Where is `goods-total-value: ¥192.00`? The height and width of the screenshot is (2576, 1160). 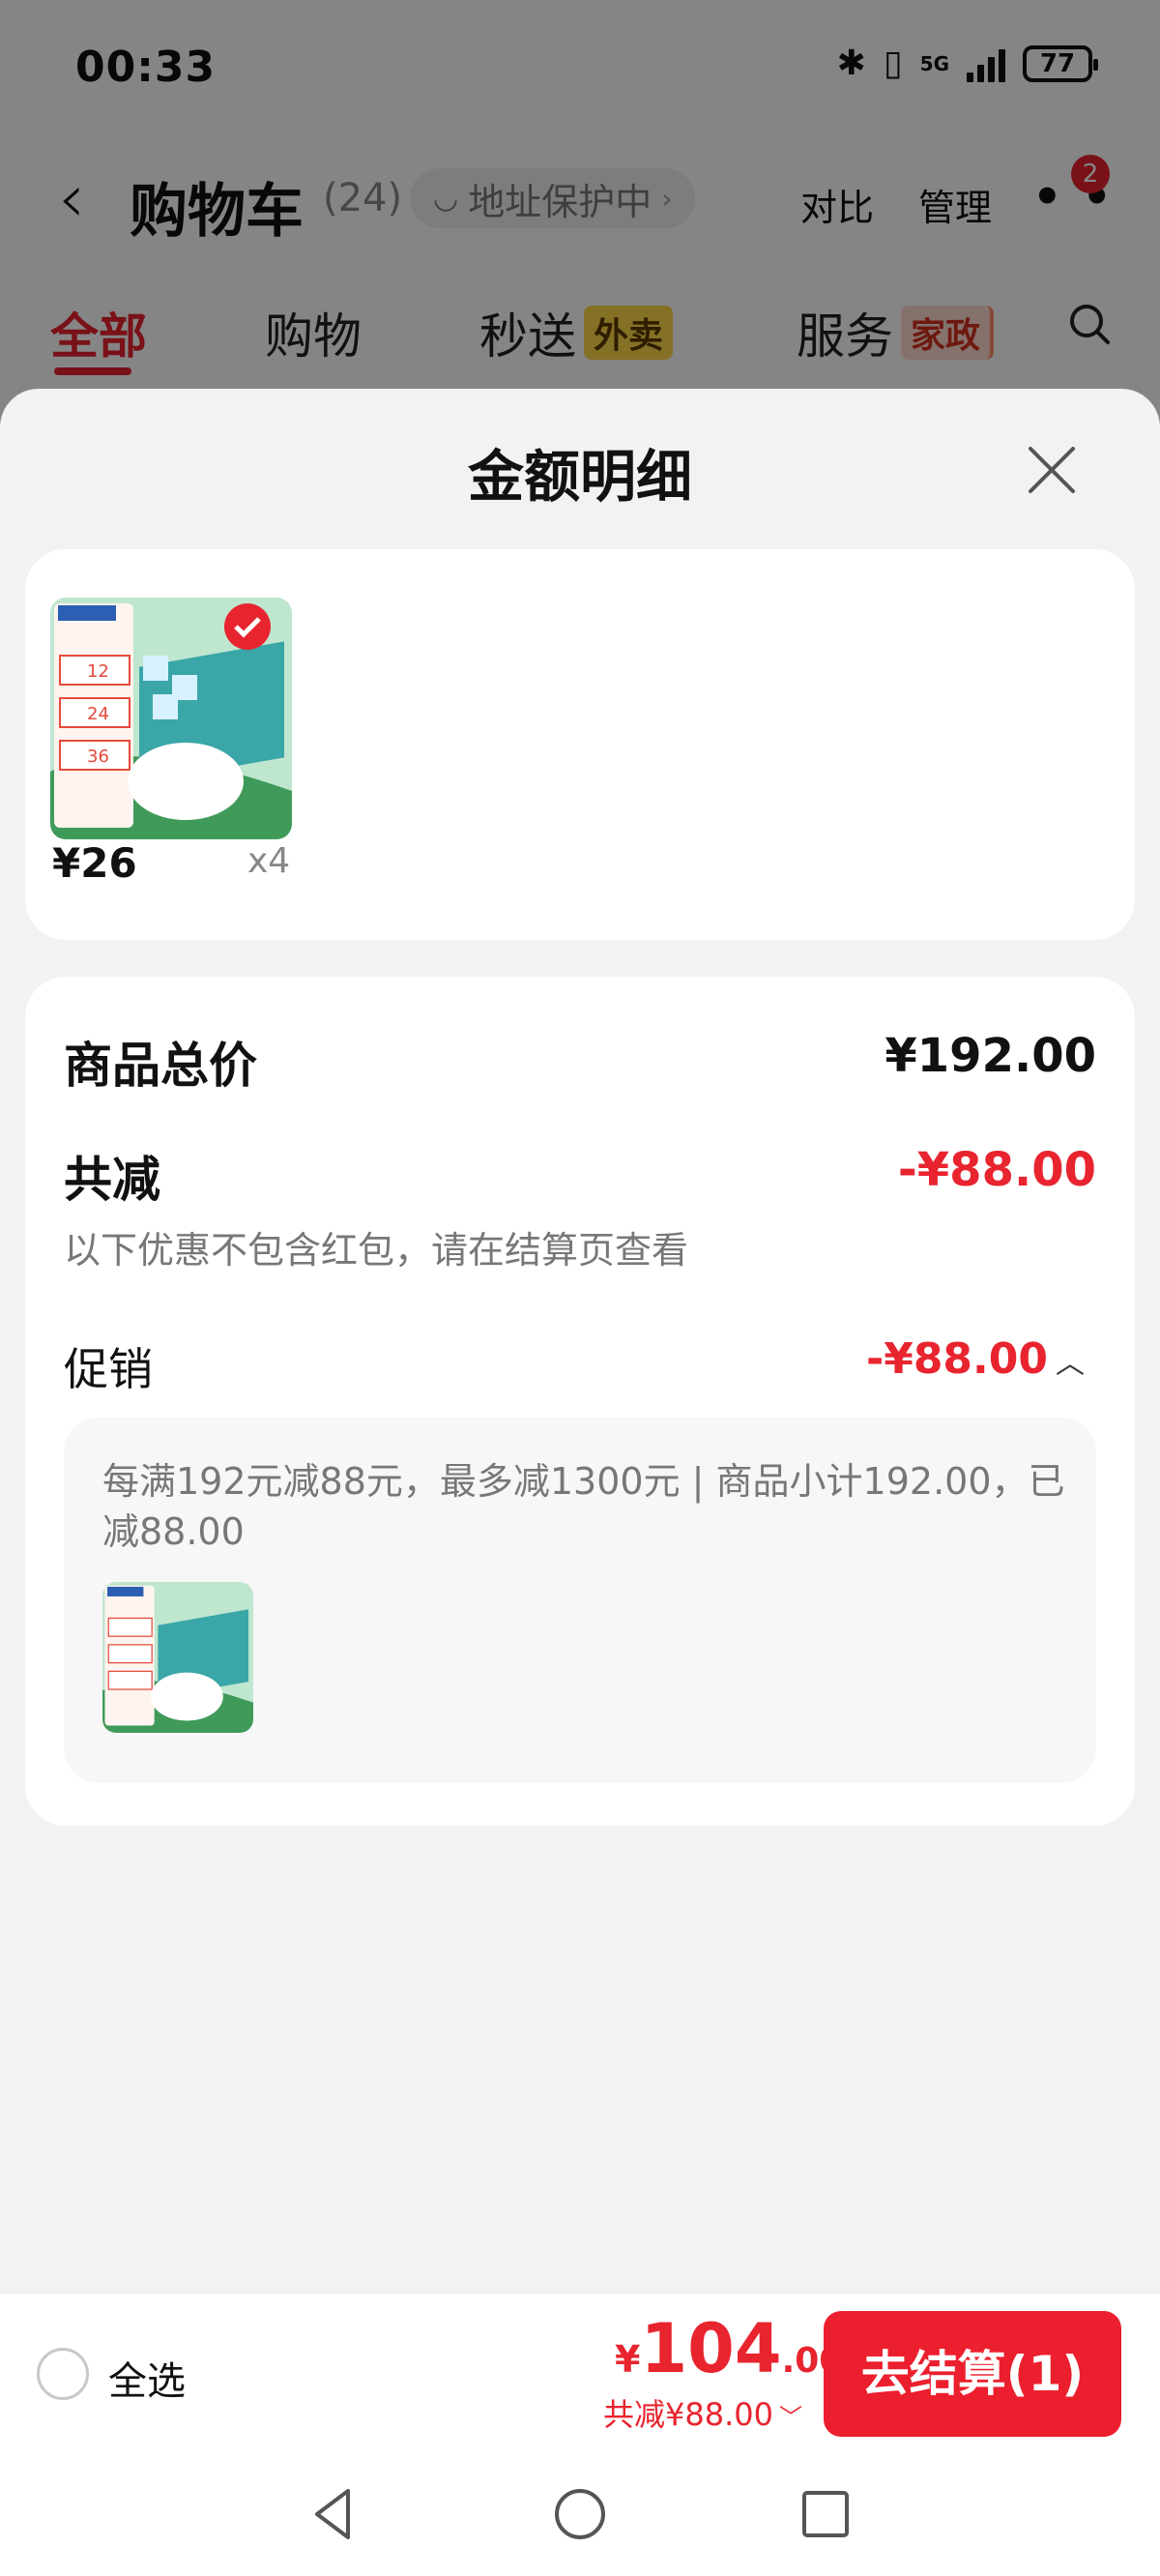 goods-total-value: ¥192.00 is located at coordinates (990, 1056).